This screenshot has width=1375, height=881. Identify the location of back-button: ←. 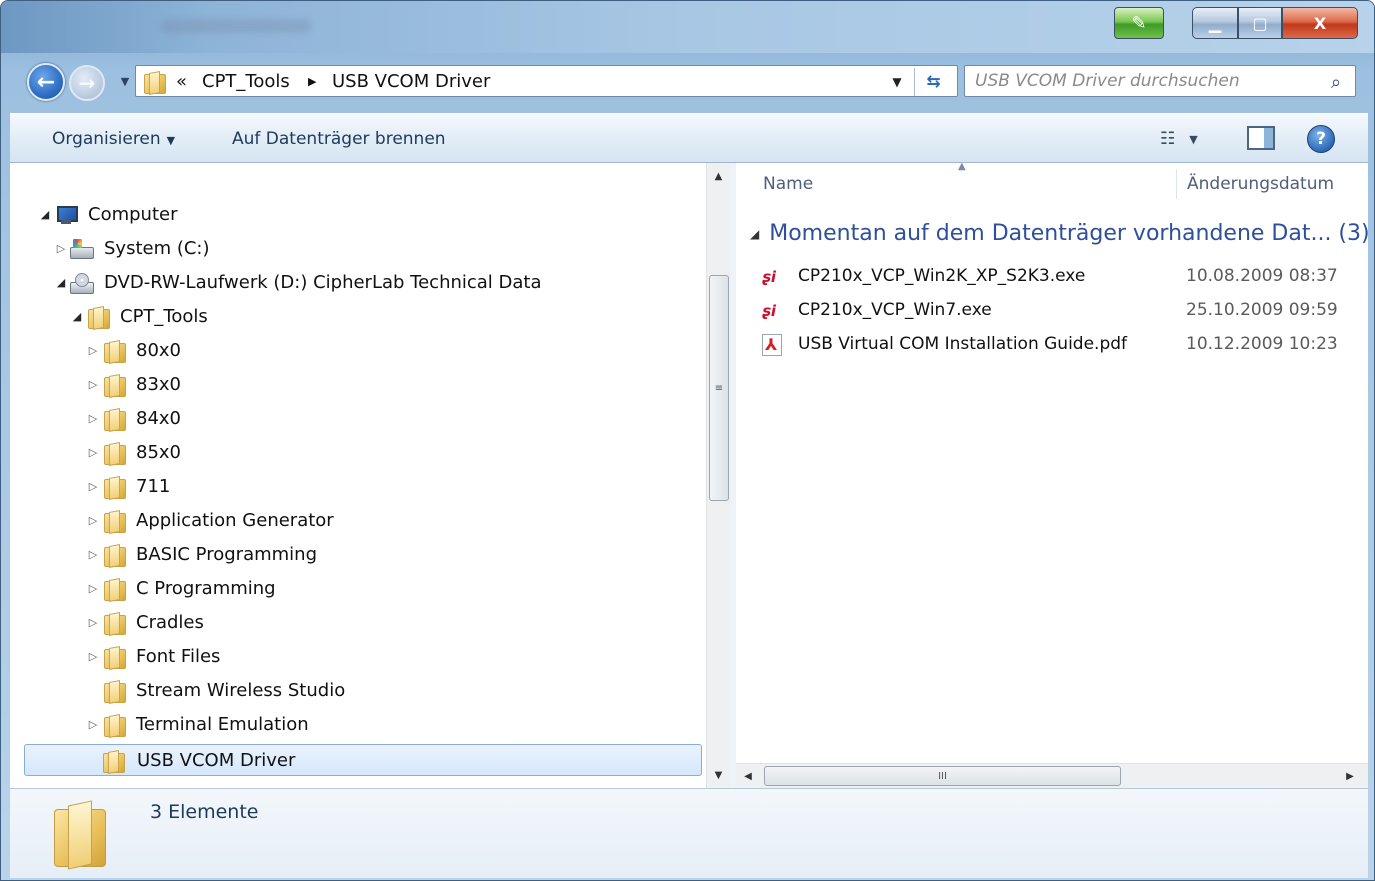
(46, 82).